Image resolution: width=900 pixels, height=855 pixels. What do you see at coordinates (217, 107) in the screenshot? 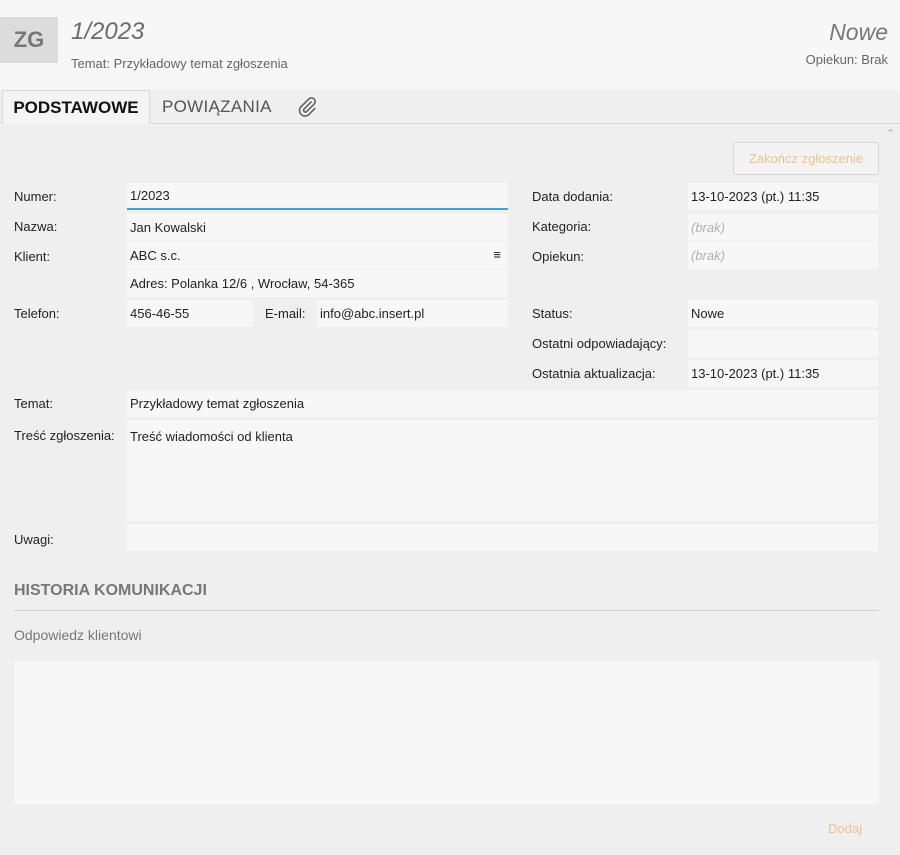
I see `tab-relations: POWIĄZANIA` at bounding box center [217, 107].